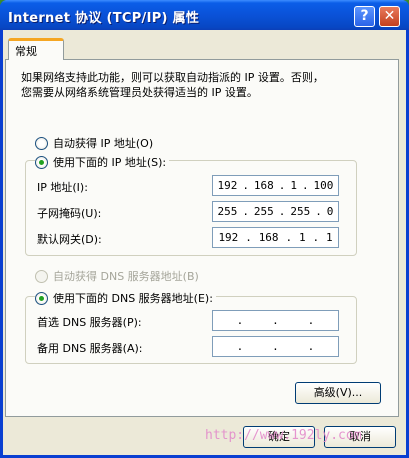 Image resolution: width=409 pixels, height=458 pixels. What do you see at coordinates (110, 162) in the screenshot?
I see `ip-manual-label: 使用下面的 IP 地址(S):` at bounding box center [110, 162].